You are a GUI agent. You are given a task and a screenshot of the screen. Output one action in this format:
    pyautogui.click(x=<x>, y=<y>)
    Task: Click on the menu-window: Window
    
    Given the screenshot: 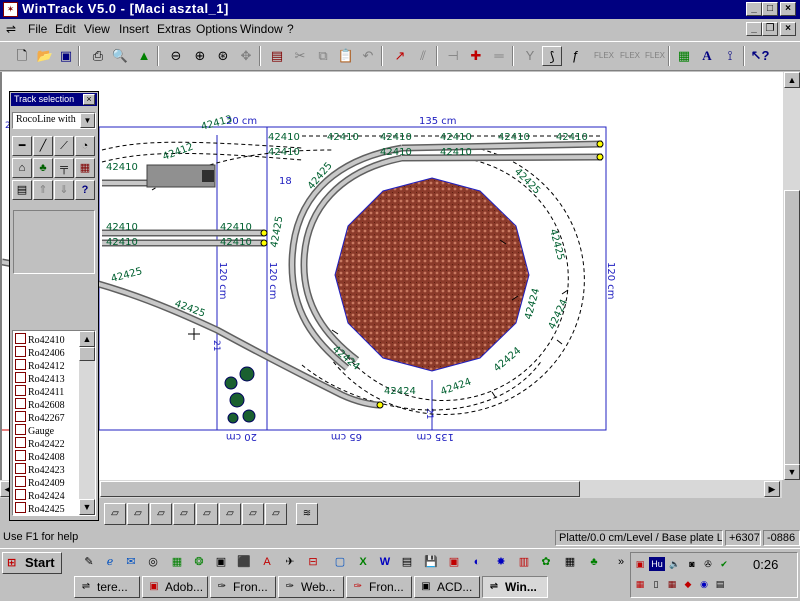 What is the action you would take?
    pyautogui.click(x=261, y=29)
    